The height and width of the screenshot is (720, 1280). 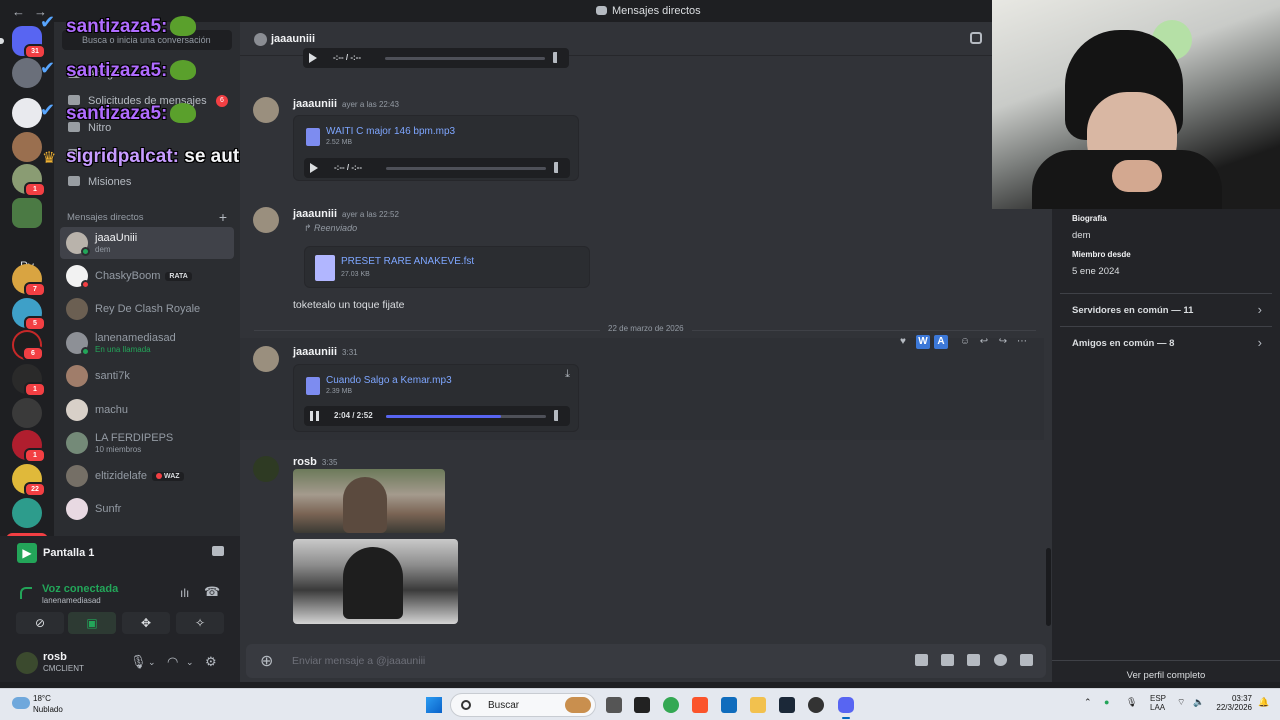 I want to click on message-author: jaaauniii ayer a las 22:52, so click(x=346, y=214).